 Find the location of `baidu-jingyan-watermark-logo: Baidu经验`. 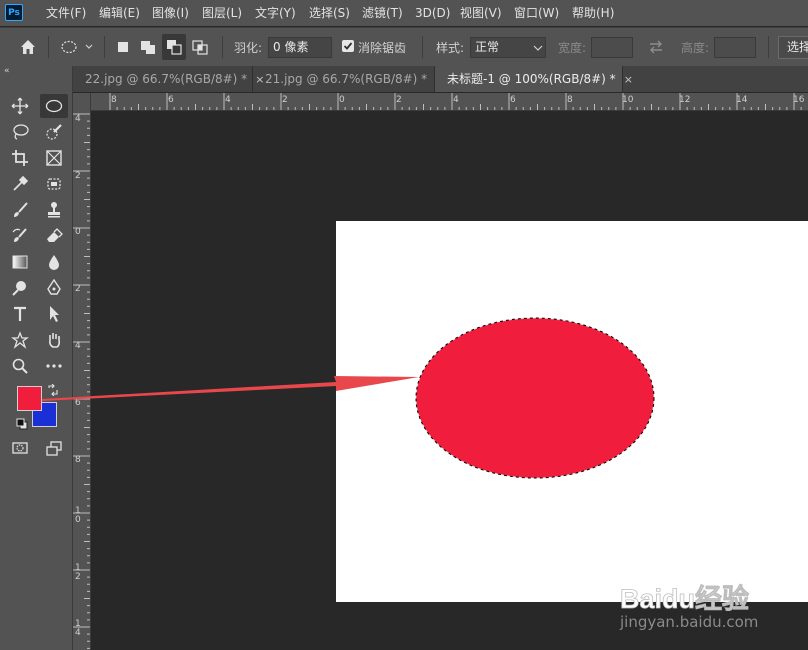

baidu-jingyan-watermark-logo: Baidu经验 is located at coordinates (684, 596).